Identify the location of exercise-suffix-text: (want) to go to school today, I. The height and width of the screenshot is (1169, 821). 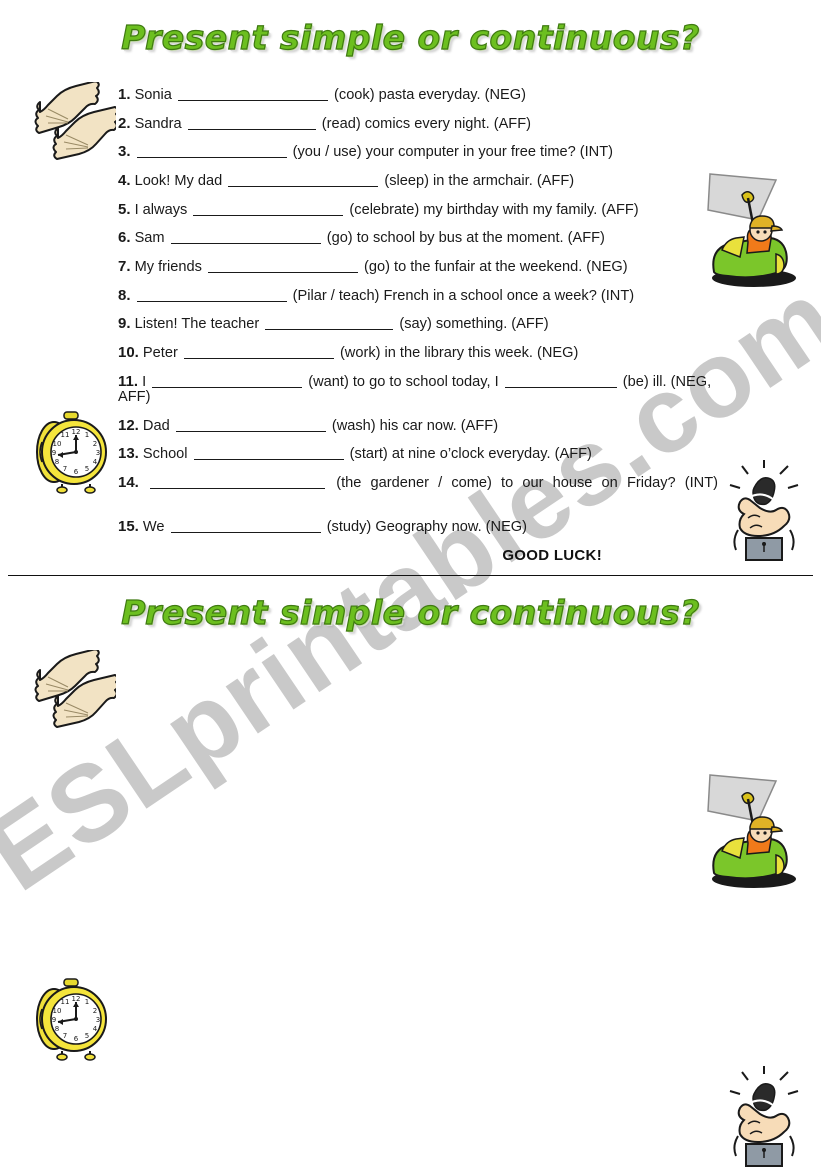
(403, 381).